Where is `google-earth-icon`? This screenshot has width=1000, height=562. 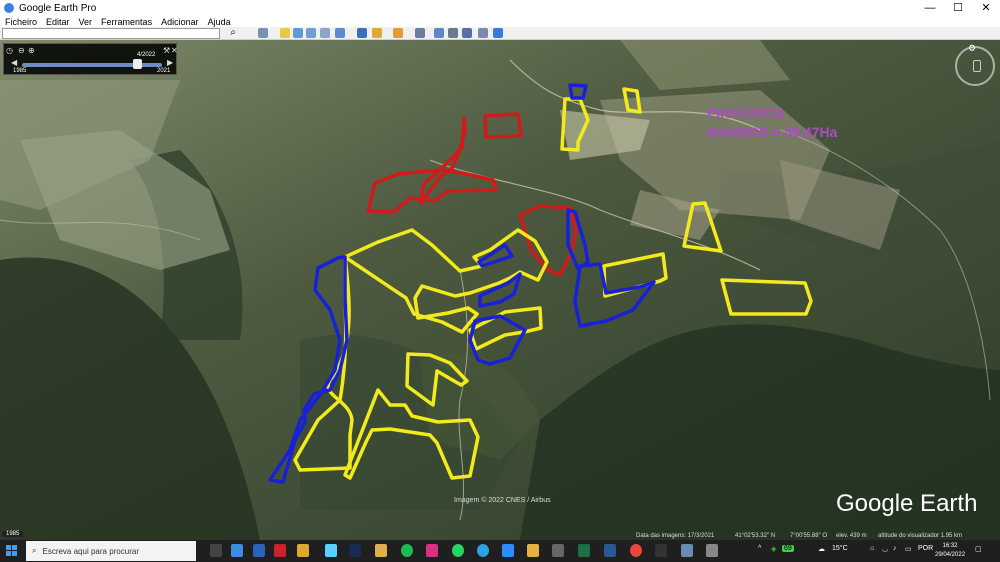
google-earth-icon is located at coordinates (9, 8).